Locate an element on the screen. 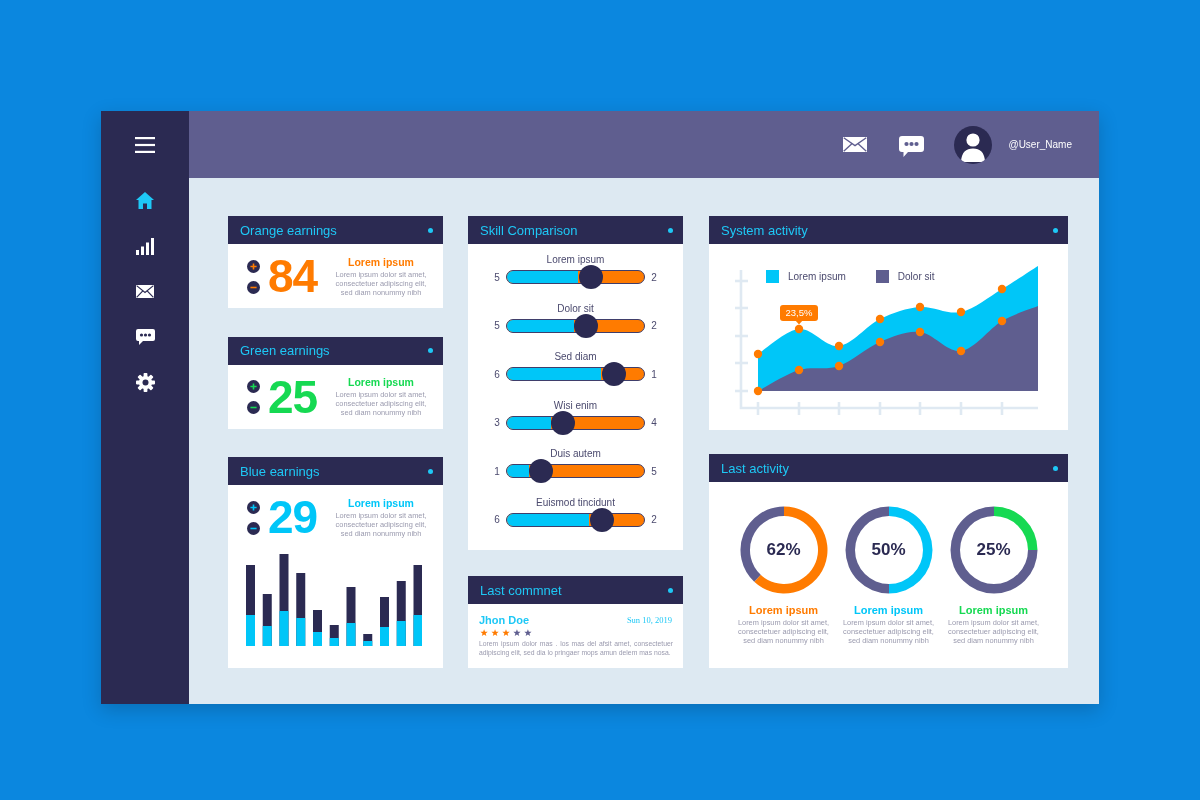 The image size is (1200, 800). card-title: Blue earnings is located at coordinates (280, 471).